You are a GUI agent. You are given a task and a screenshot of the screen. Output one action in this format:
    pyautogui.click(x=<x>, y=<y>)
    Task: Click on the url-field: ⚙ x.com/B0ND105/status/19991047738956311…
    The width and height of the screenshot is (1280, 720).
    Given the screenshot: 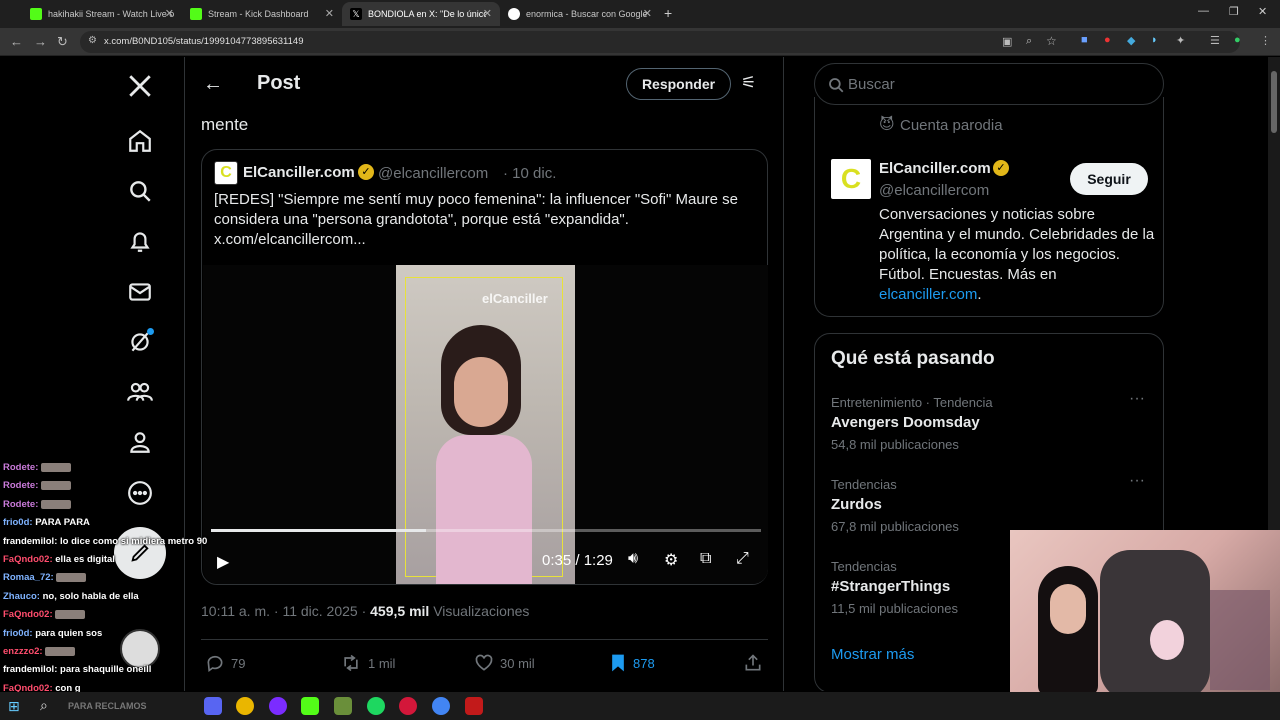 What is the action you would take?
    pyautogui.click(x=660, y=42)
    